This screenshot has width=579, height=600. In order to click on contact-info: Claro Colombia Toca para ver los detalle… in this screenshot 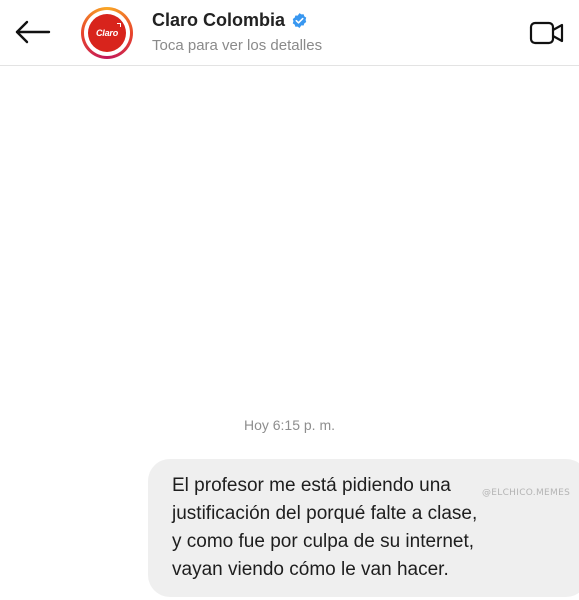, I will do `click(237, 32)`.